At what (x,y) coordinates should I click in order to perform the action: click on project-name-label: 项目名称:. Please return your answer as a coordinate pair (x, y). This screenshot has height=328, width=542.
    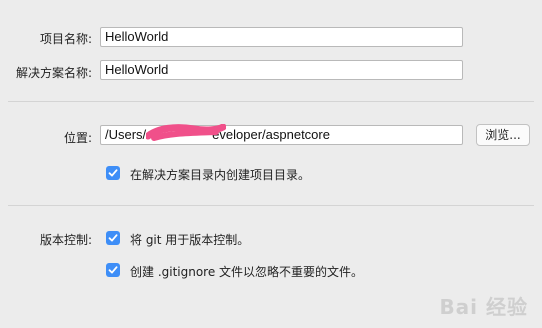
    Looking at the image, I should click on (65, 39).